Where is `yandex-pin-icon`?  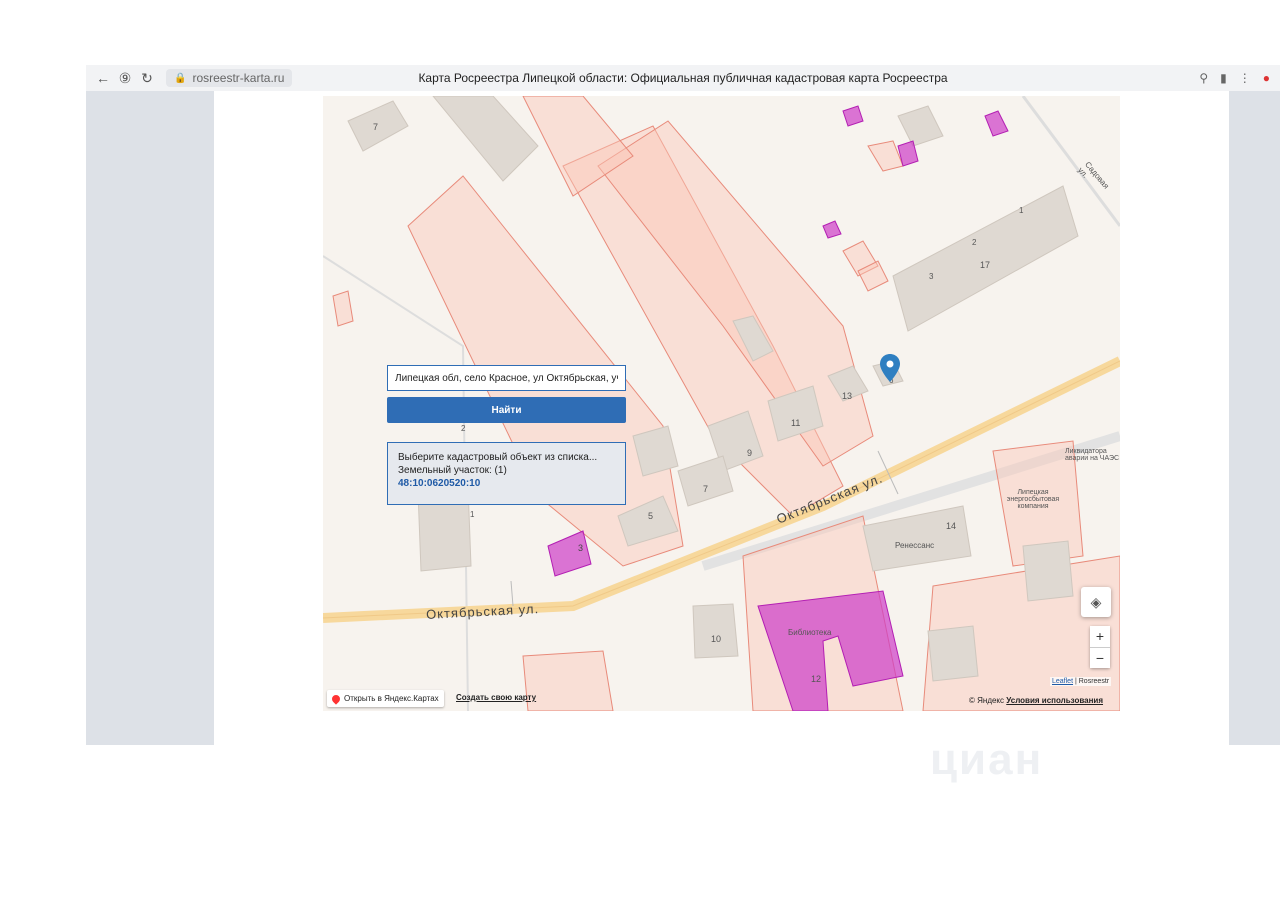
yandex-pin-icon is located at coordinates (336, 698).